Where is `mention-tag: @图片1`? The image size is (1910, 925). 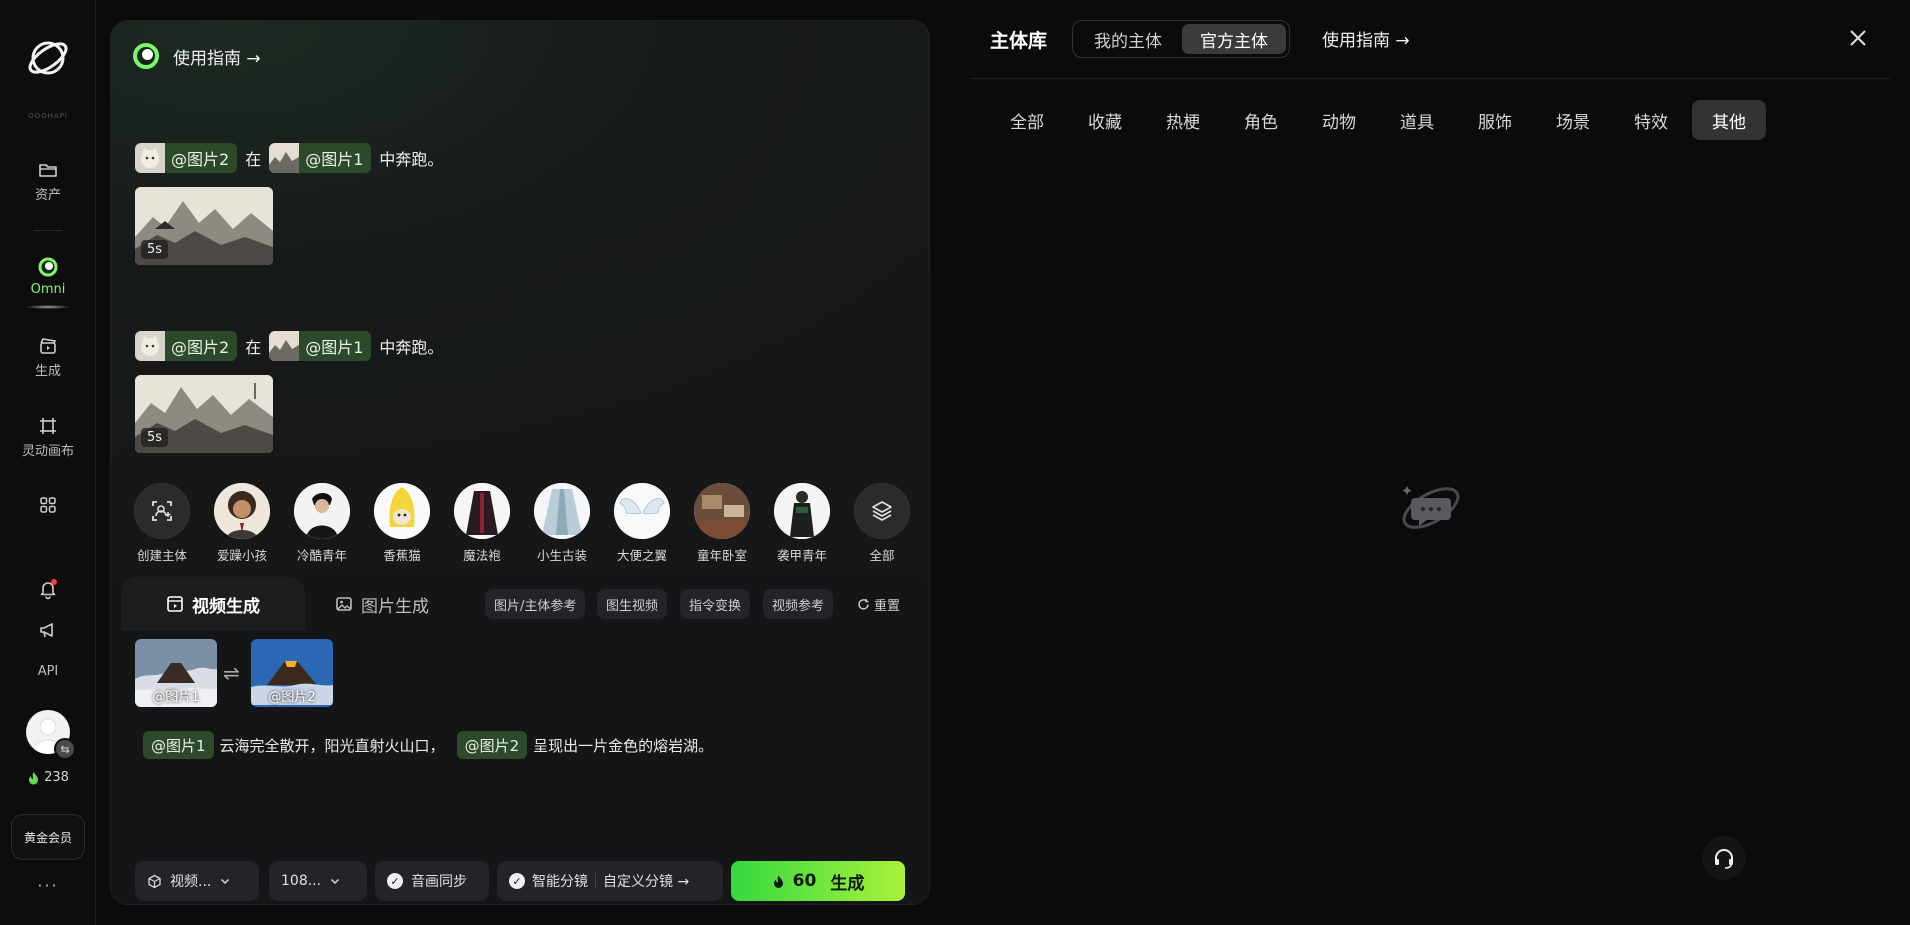 mention-tag: @图片1 is located at coordinates (320, 158).